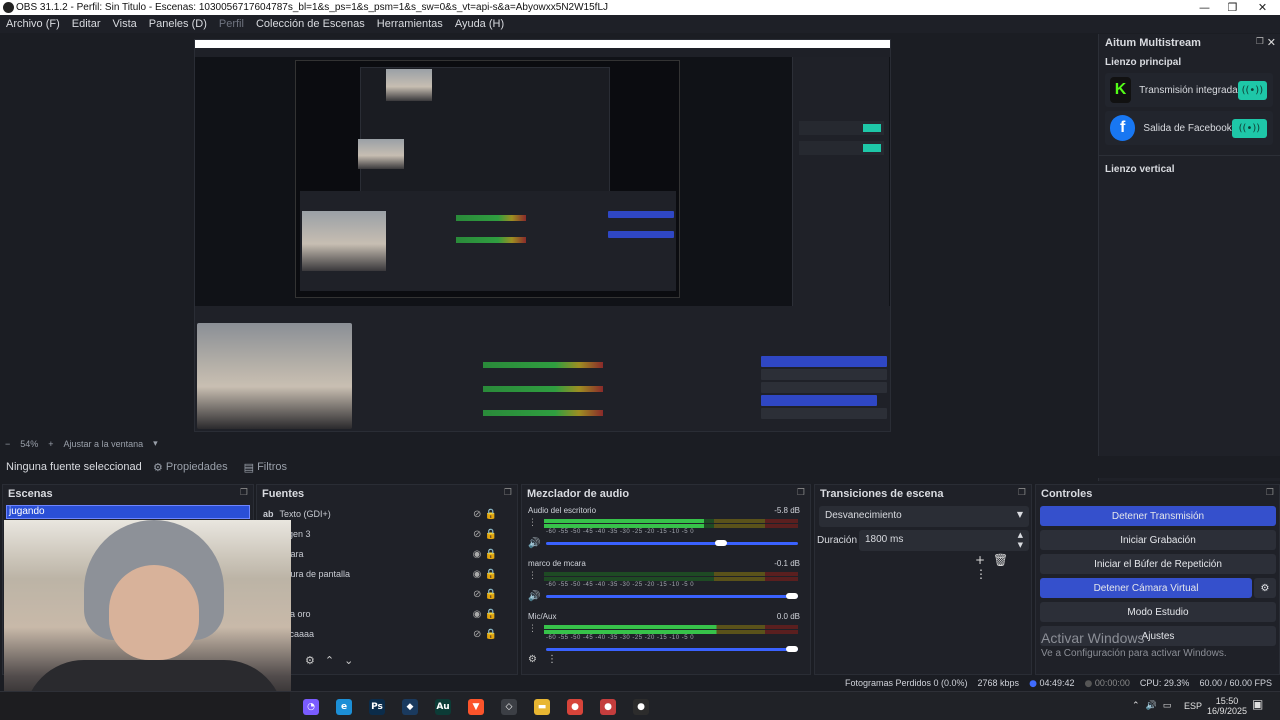 The height and width of the screenshot is (720, 1280). I want to click on source-item: ptura de pantalla ◉ 🔒, so click(383, 574).